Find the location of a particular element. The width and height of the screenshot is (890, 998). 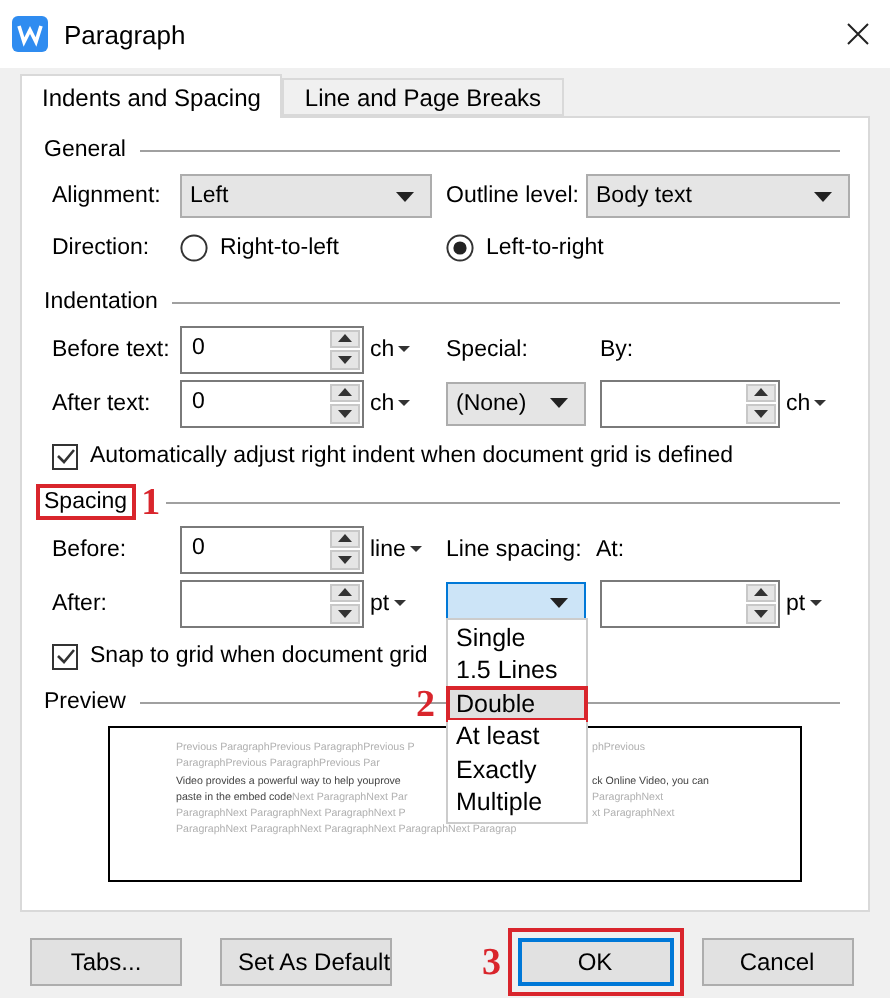

tab: Indents and Spacing is located at coordinates (151, 96).